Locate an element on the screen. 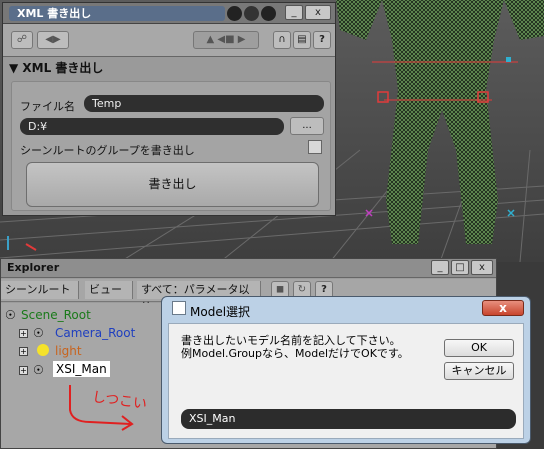 Image resolution: width=544 pixels, height=449 pixels. export-button: 書き出し is located at coordinates (172, 184).